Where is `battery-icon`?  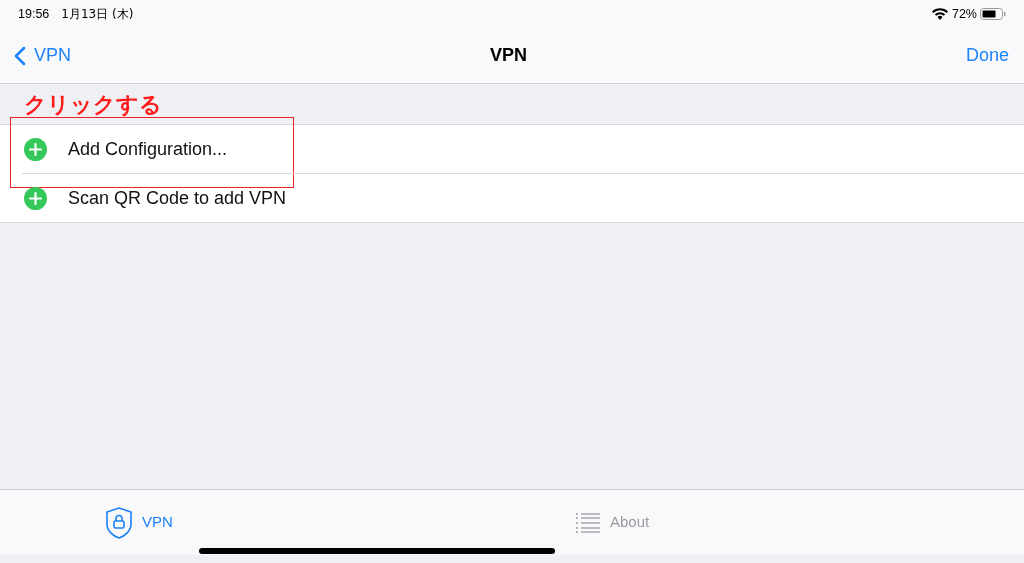
battery-icon is located at coordinates (993, 14).